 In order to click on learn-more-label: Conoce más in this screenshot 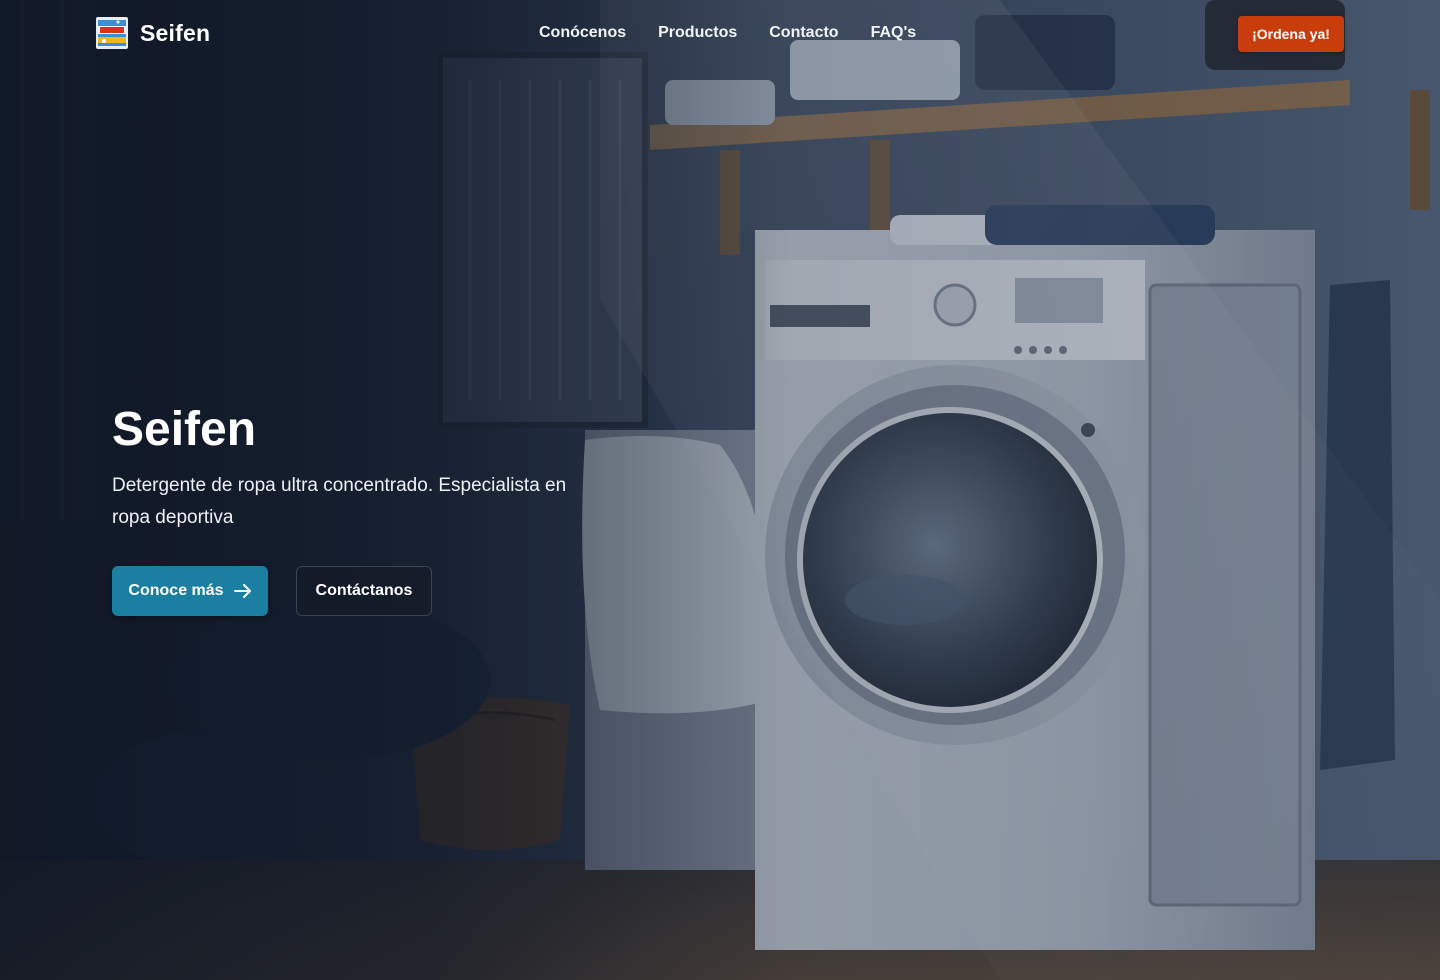, I will do `click(176, 590)`.